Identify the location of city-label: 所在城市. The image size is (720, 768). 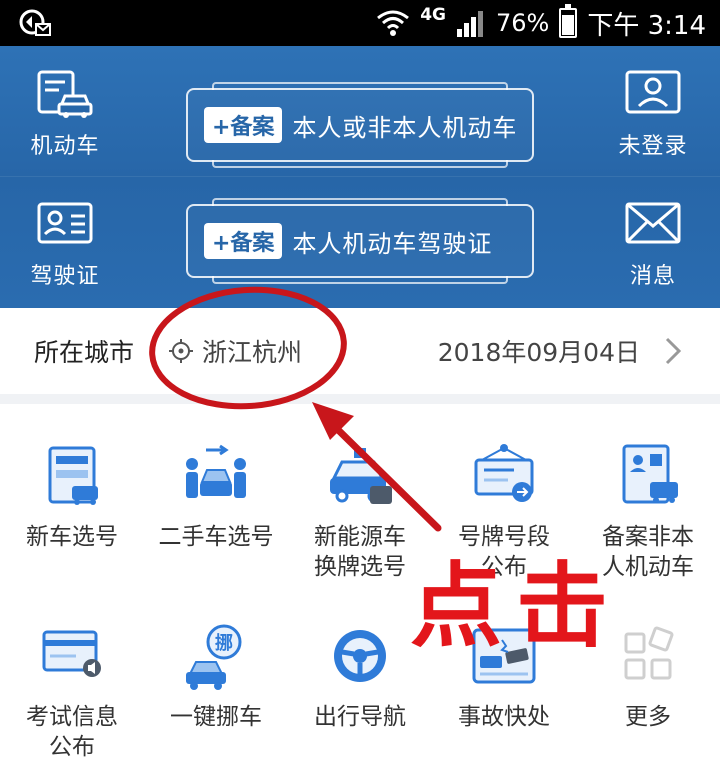
(84, 352).